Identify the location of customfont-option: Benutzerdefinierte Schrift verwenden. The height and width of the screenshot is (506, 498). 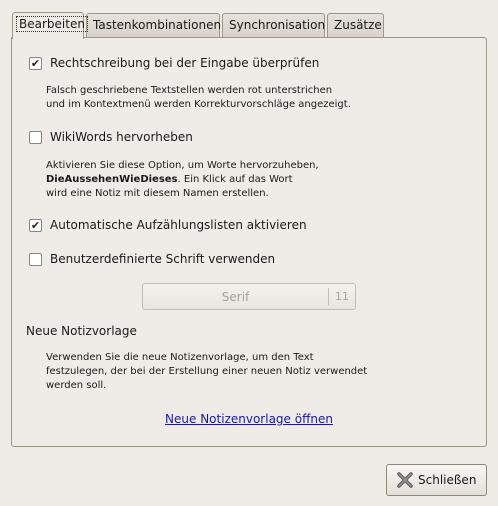
(152, 259).